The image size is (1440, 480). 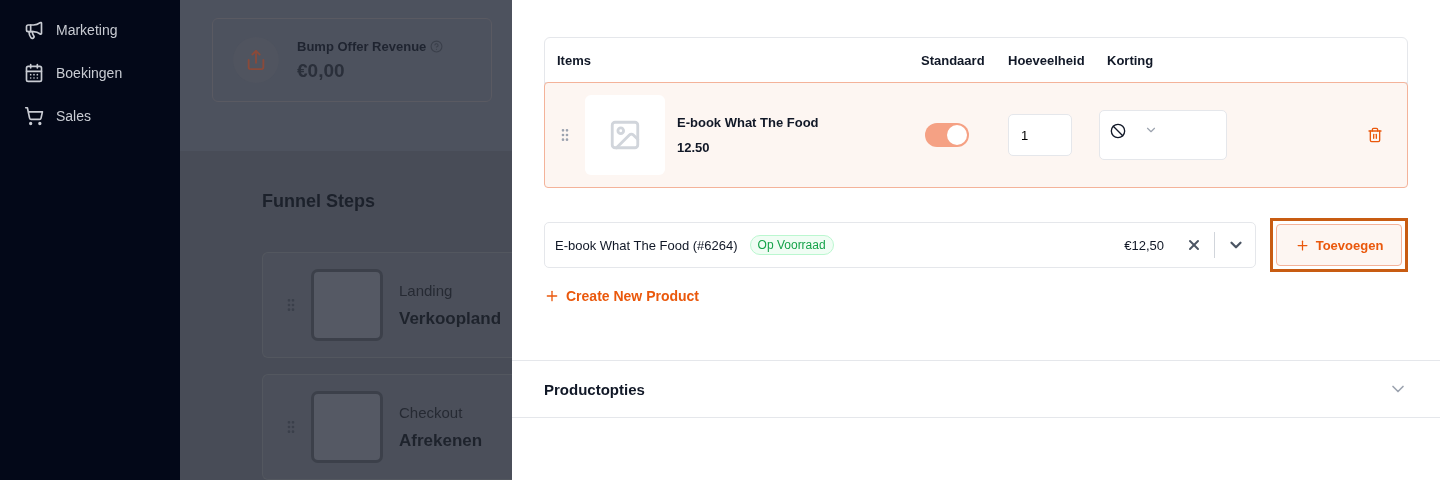 I want to click on create-product-link: Create New Product, so click(x=622, y=296).